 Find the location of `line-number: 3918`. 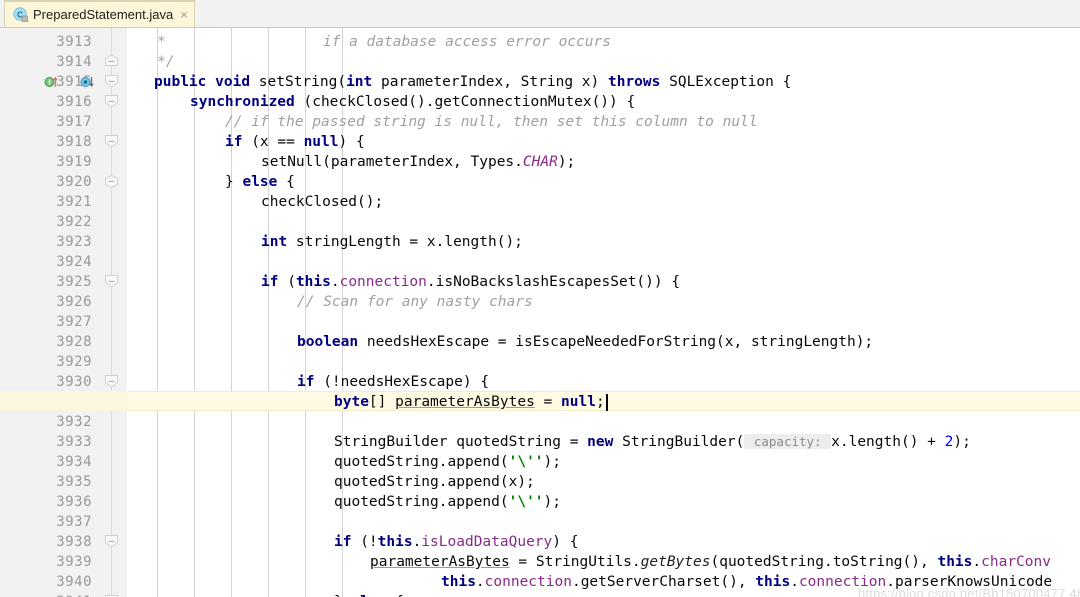

line-number: 3918 is located at coordinates (74, 142).